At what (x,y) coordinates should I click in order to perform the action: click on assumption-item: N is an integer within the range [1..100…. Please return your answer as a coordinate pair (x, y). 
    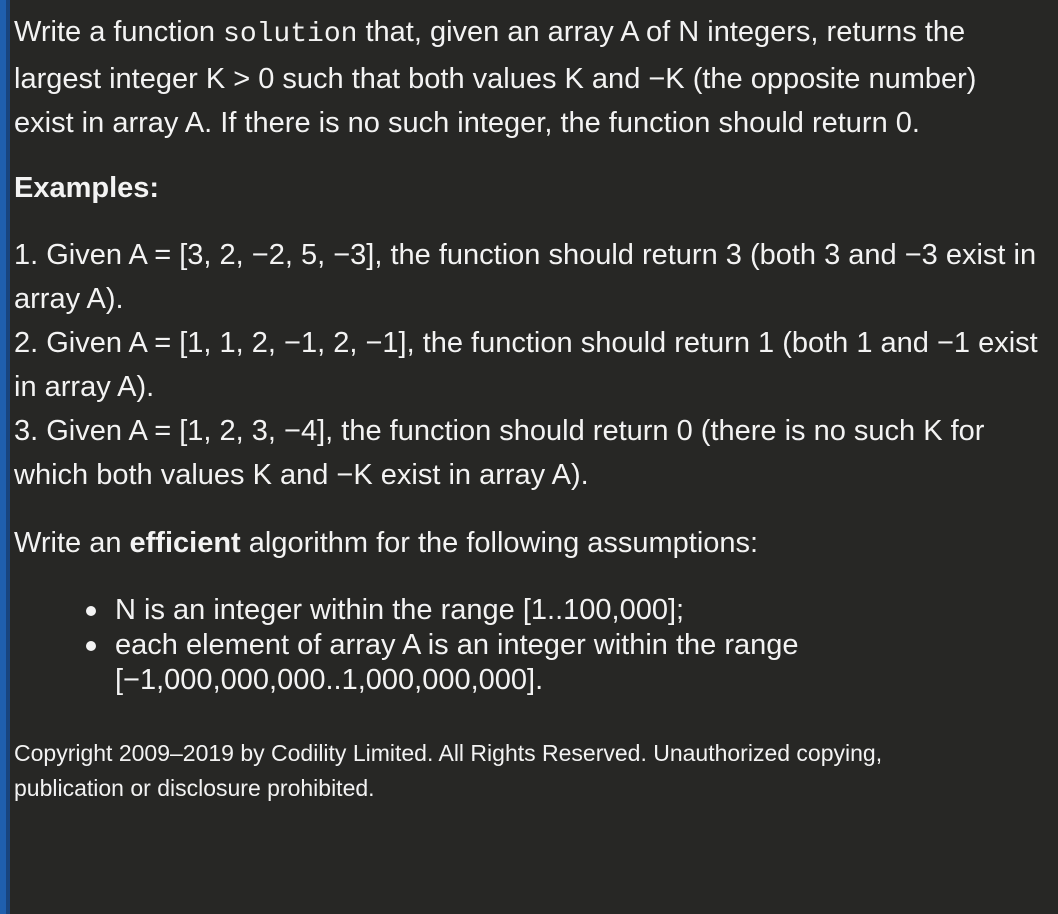
    Looking at the image, I should click on (524, 610).